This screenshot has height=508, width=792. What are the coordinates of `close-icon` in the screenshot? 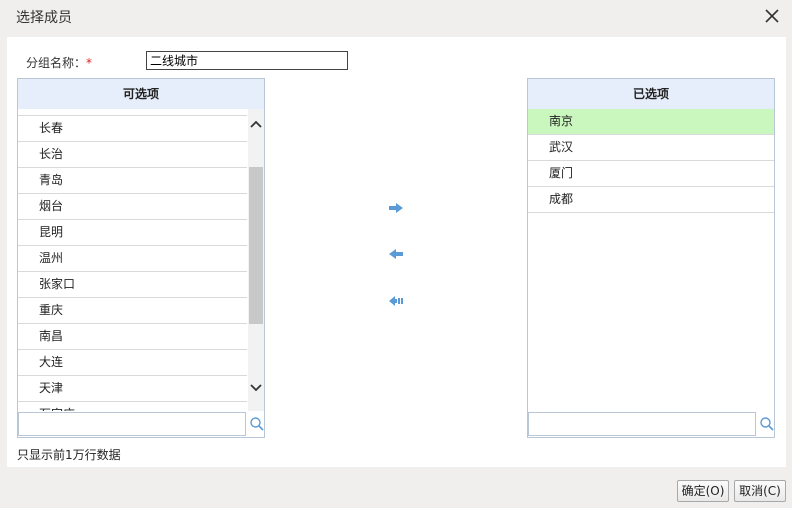 It's located at (772, 16).